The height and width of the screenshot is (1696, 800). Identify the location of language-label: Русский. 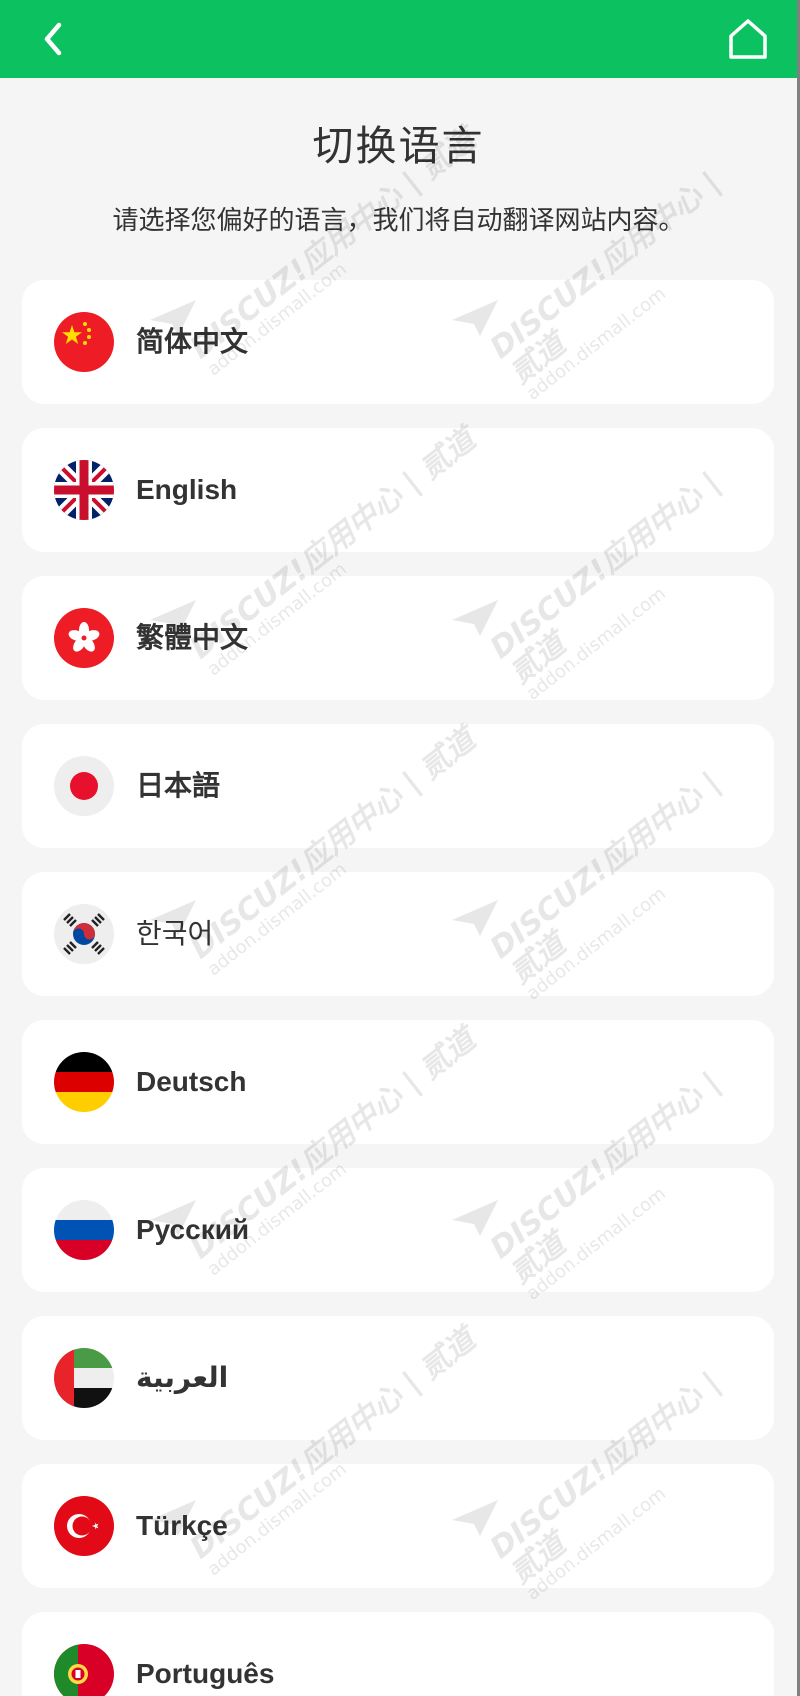
(193, 1229).